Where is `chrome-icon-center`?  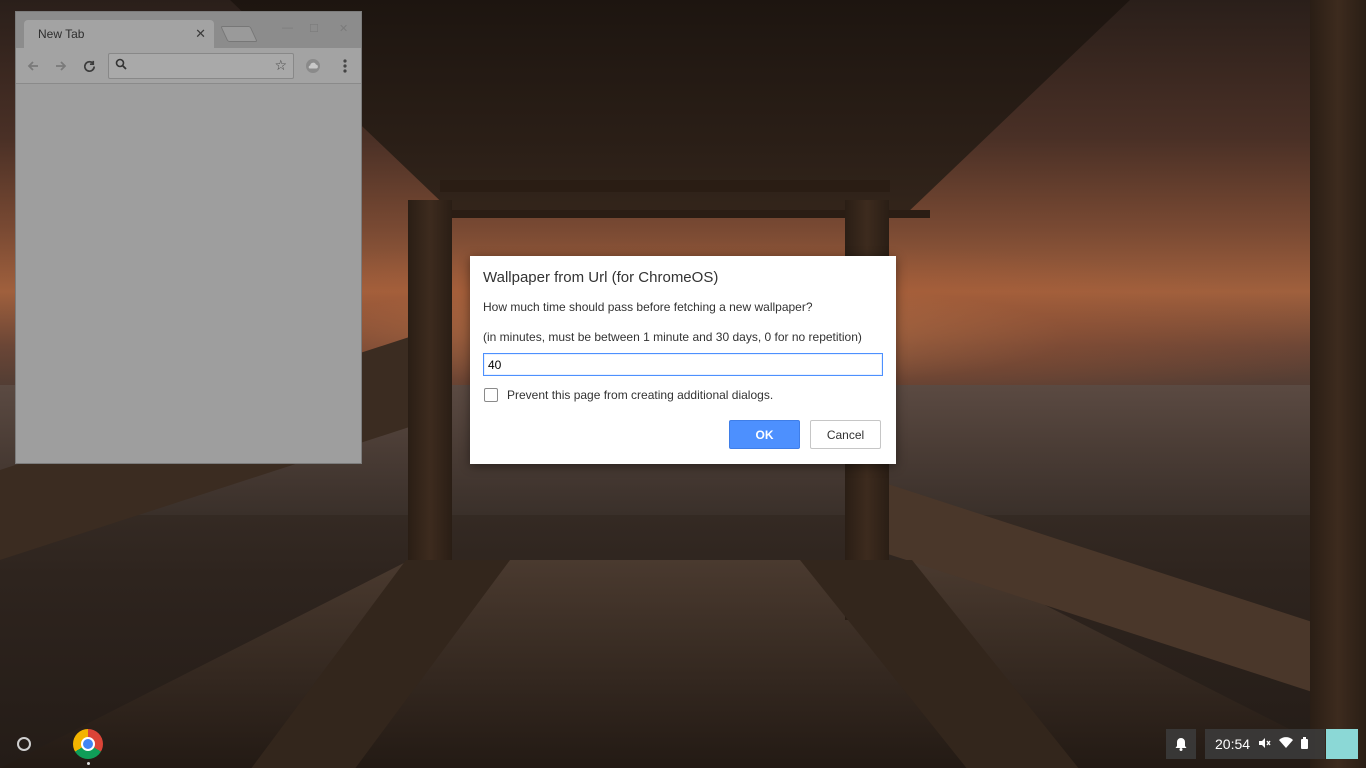
chrome-icon-center is located at coordinates (88, 744).